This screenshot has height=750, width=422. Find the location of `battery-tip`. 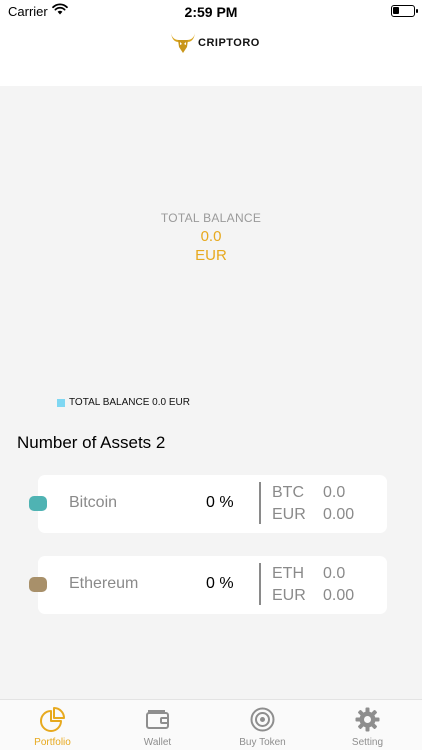

battery-tip is located at coordinates (417, 11).